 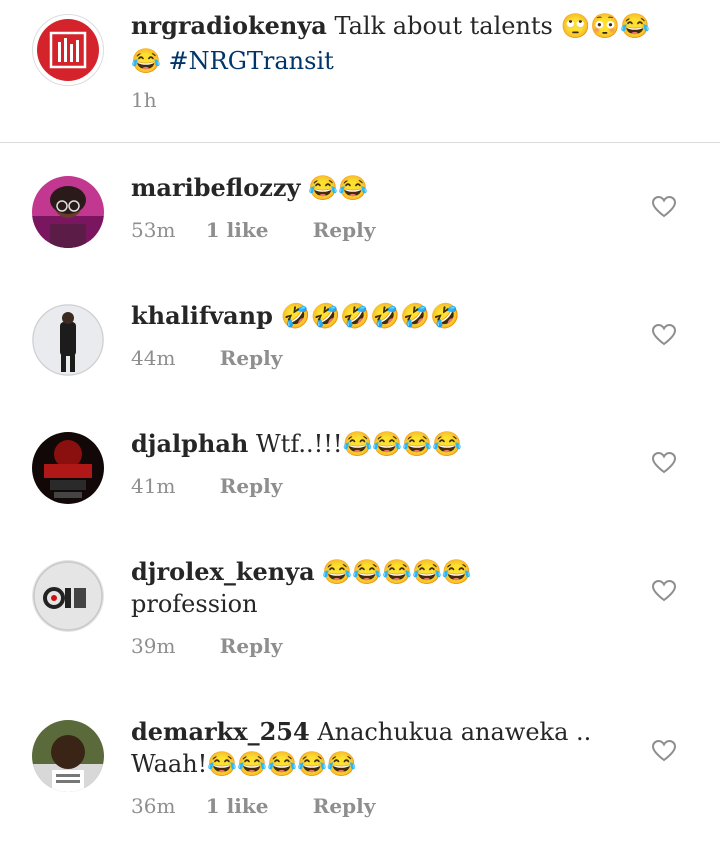 What do you see at coordinates (206, 646) in the screenshot?
I see `comment-meta: 39m Reply` at bounding box center [206, 646].